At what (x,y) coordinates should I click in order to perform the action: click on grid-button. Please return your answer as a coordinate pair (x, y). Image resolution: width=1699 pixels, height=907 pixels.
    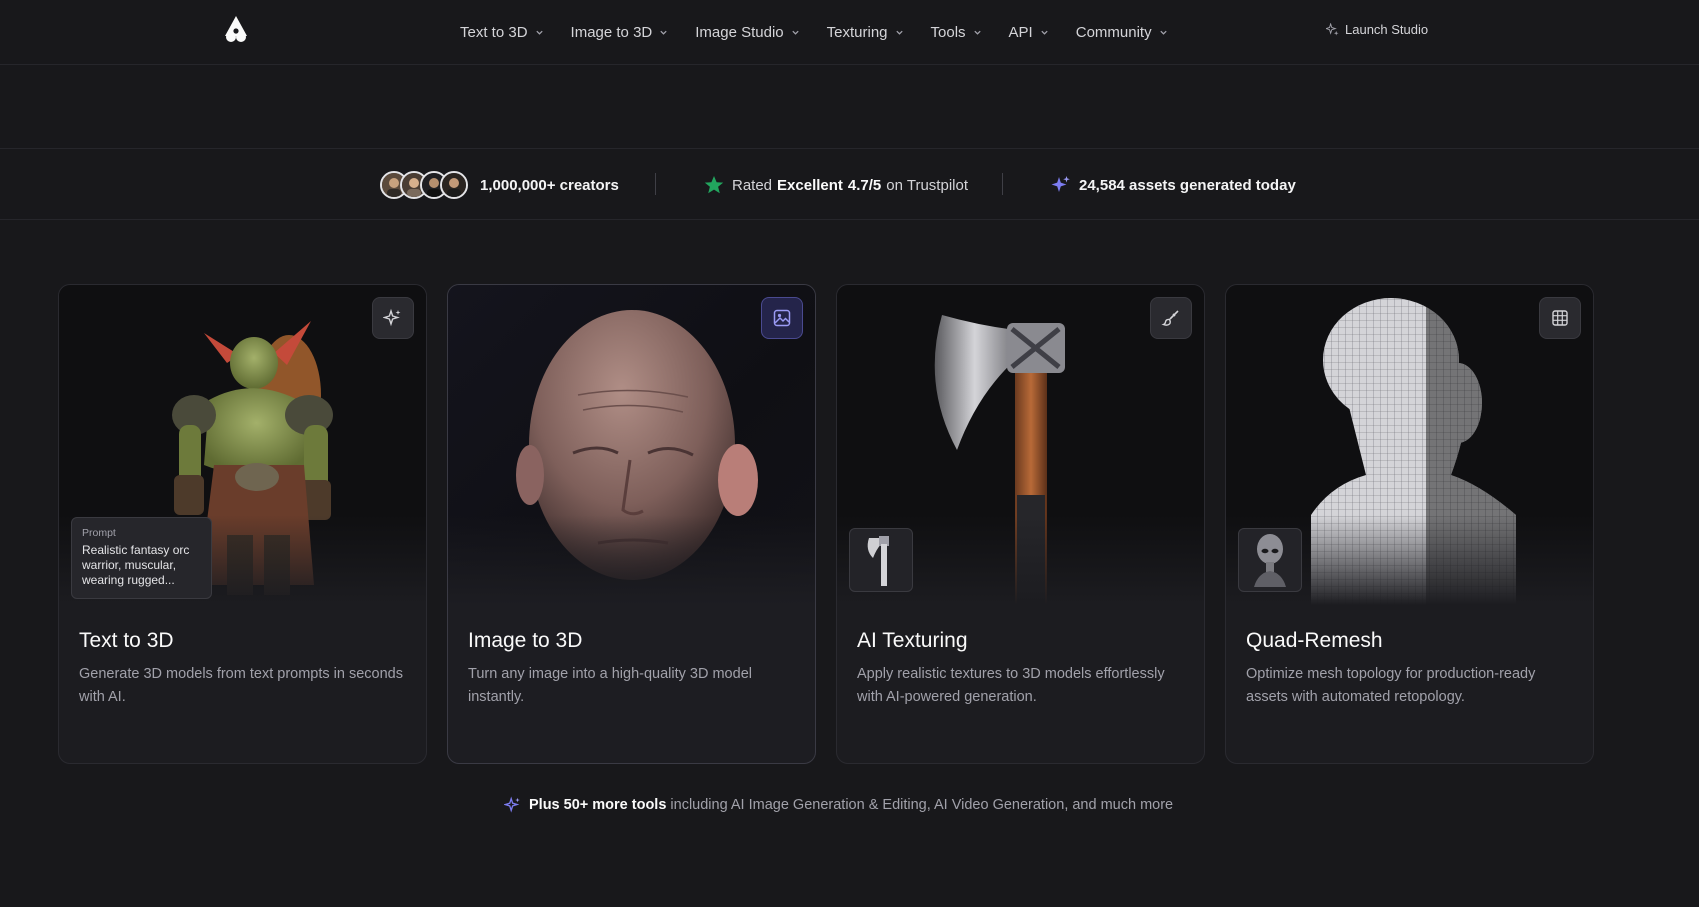
    Looking at the image, I should click on (1560, 318).